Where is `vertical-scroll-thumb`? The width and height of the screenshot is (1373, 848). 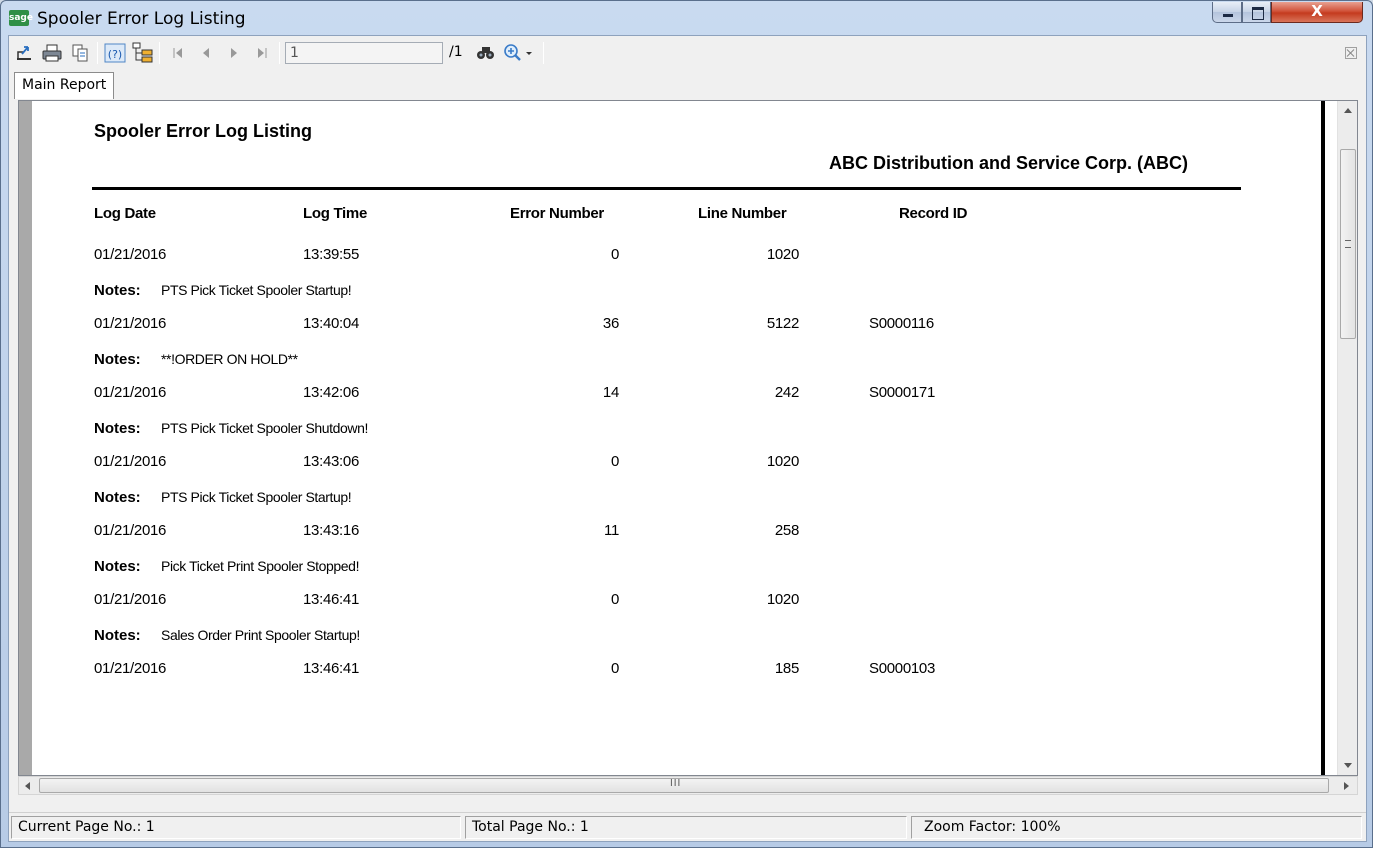 vertical-scroll-thumb is located at coordinates (1348, 244).